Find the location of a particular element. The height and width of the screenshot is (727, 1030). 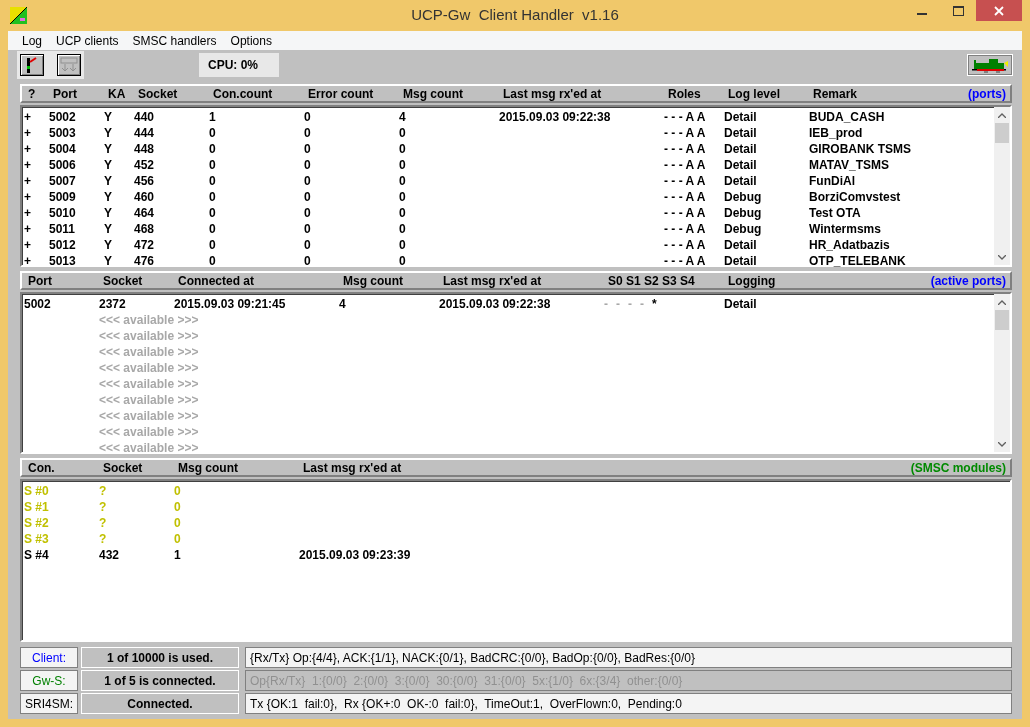

column-header: Remark is located at coordinates (835, 93).